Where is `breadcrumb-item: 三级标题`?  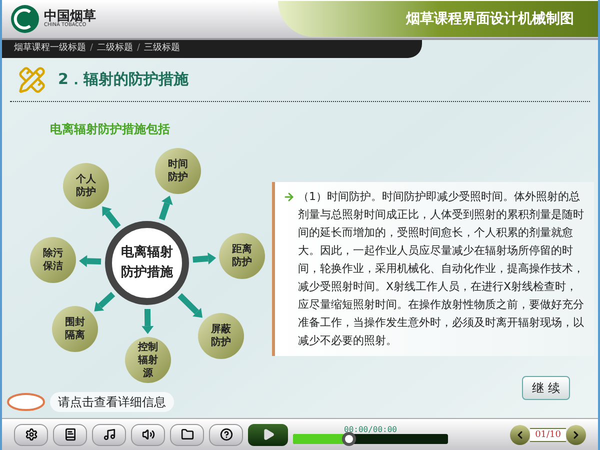 breadcrumb-item: 三级标题 is located at coordinates (162, 49).